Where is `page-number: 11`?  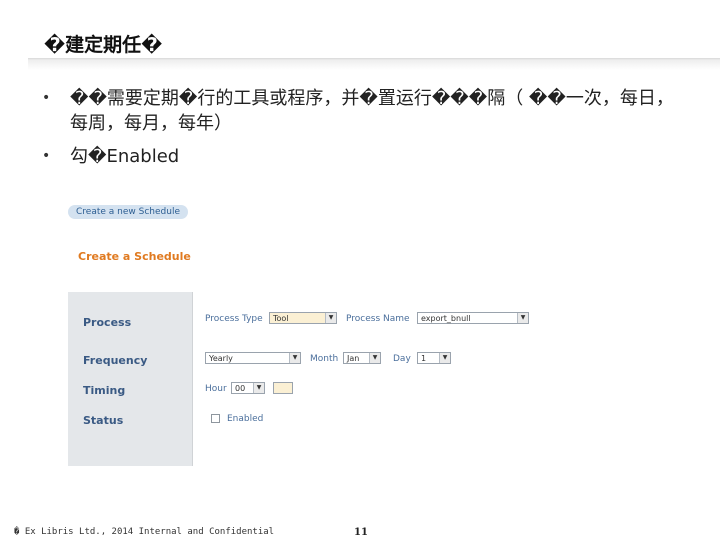
page-number: 11 is located at coordinates (361, 532).